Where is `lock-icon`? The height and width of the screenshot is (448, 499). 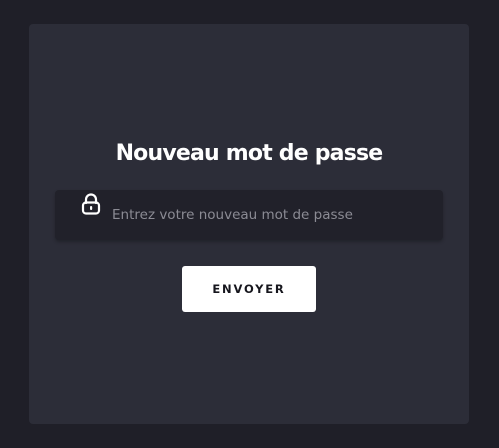
lock-icon is located at coordinates (91, 204).